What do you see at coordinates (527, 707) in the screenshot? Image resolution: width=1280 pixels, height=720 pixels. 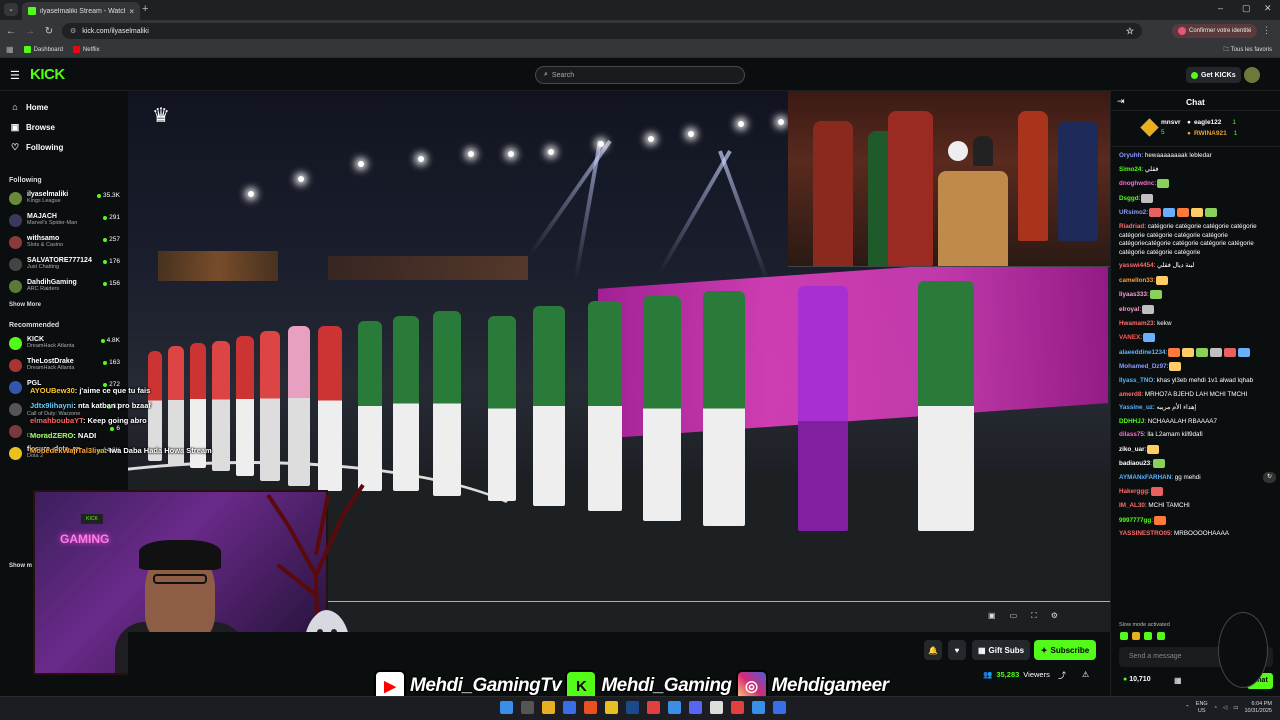 I see `search-icon` at bounding box center [527, 707].